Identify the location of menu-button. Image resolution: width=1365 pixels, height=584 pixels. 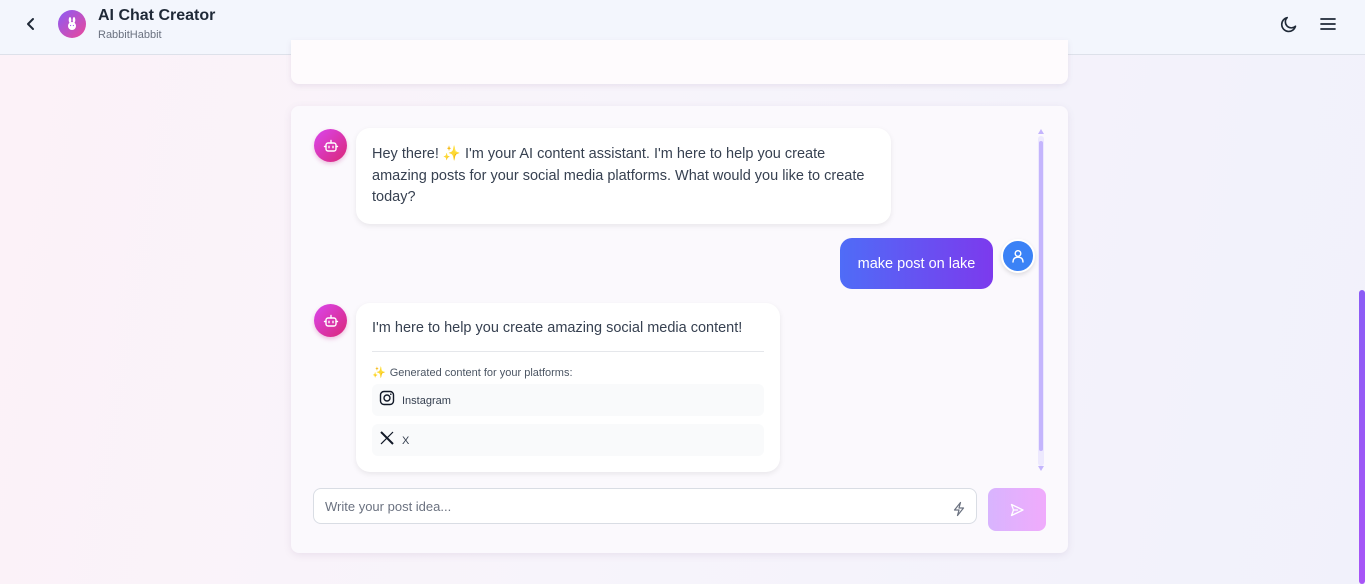
(1328, 24).